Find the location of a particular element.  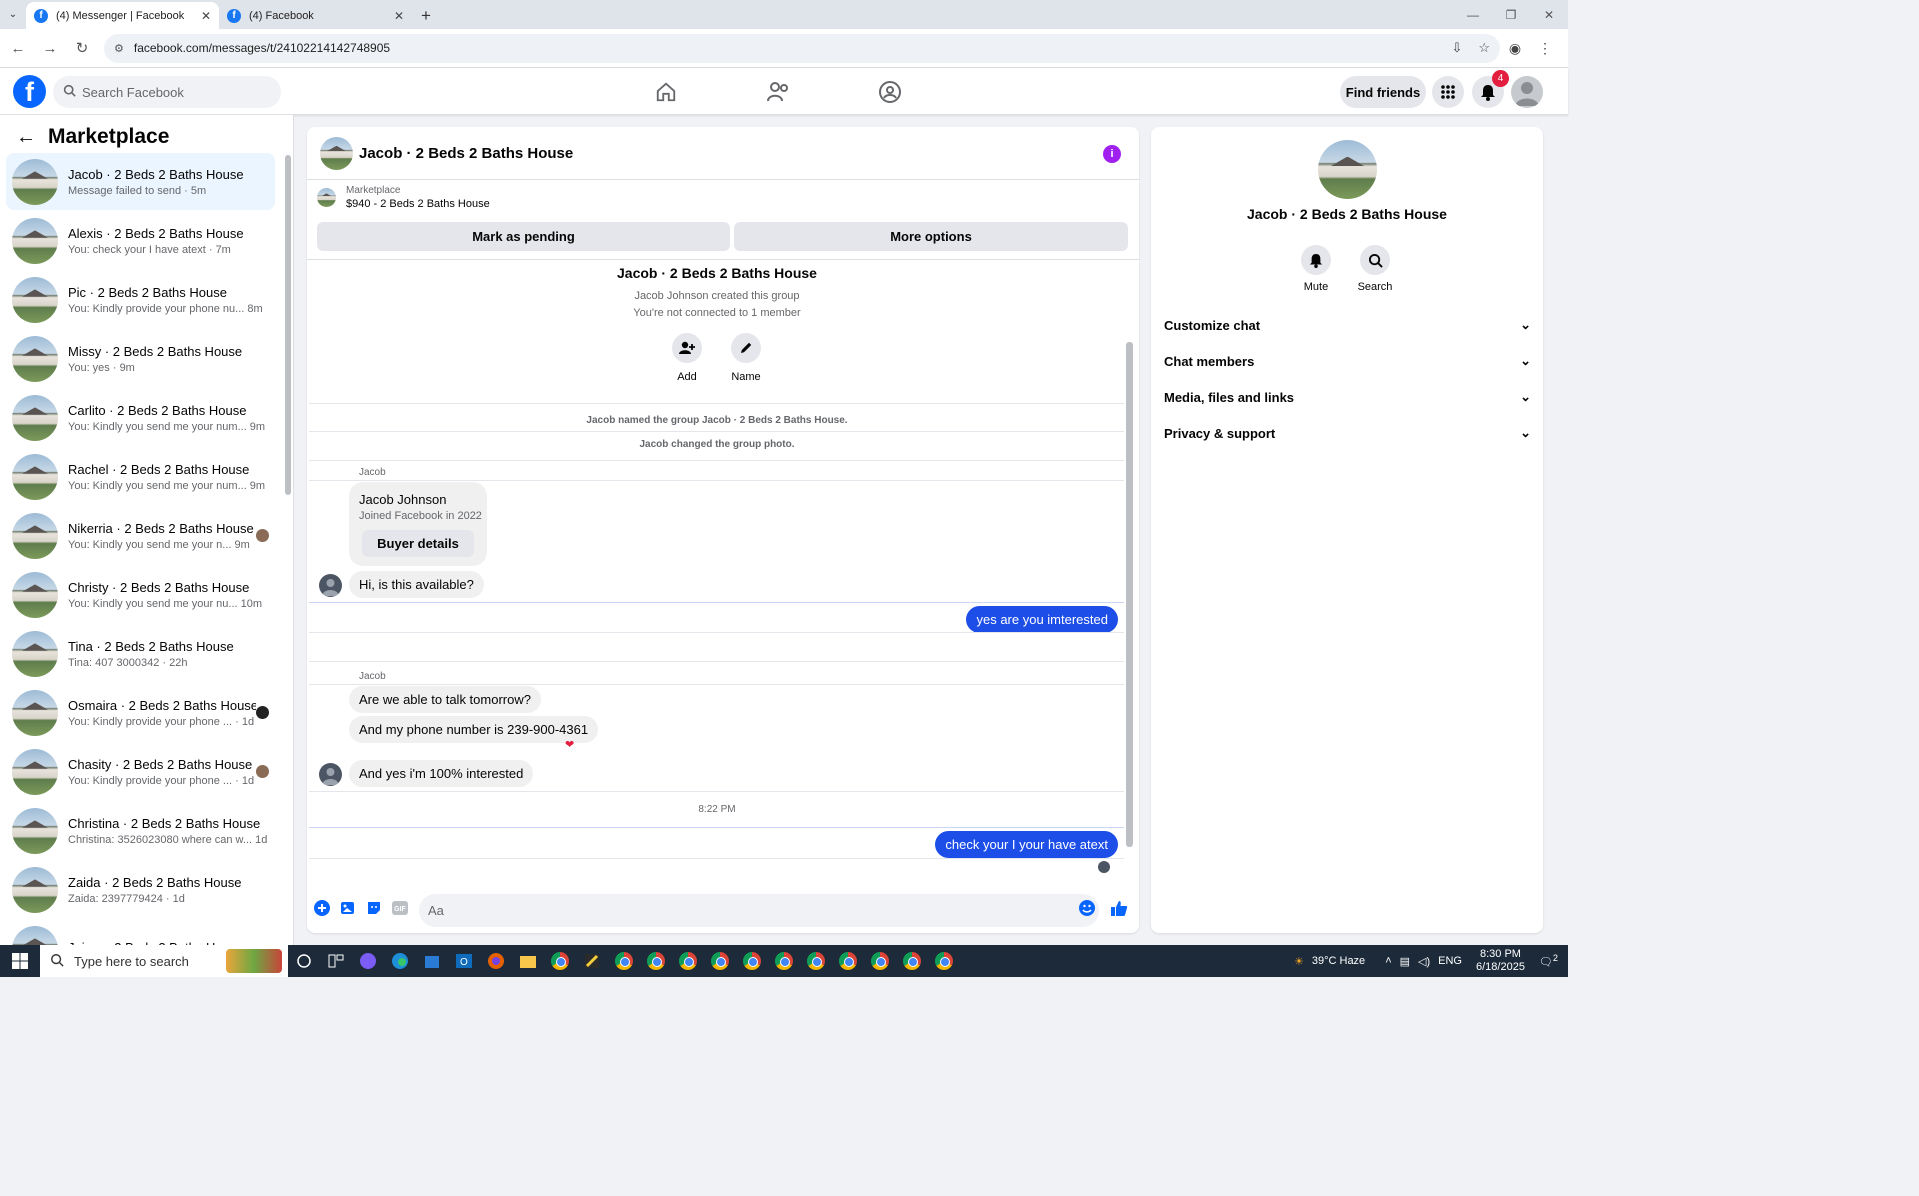

notification-center-icon: 🗨2 is located at coordinates (1548, 961).